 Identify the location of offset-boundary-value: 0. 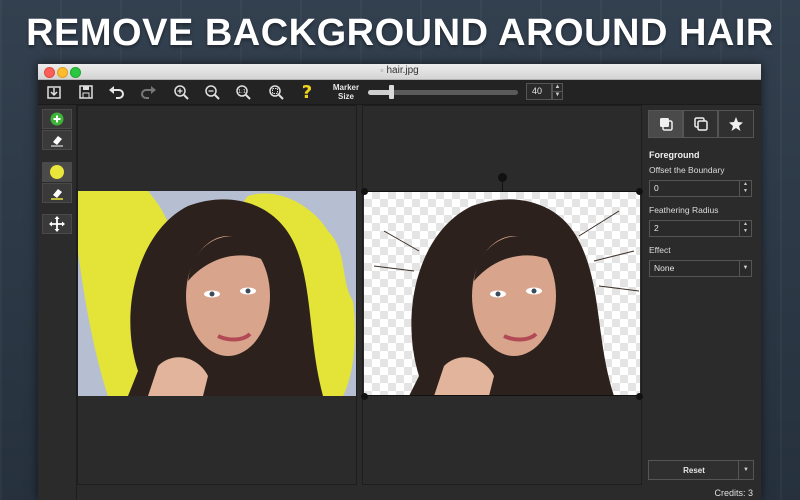
(656, 188).